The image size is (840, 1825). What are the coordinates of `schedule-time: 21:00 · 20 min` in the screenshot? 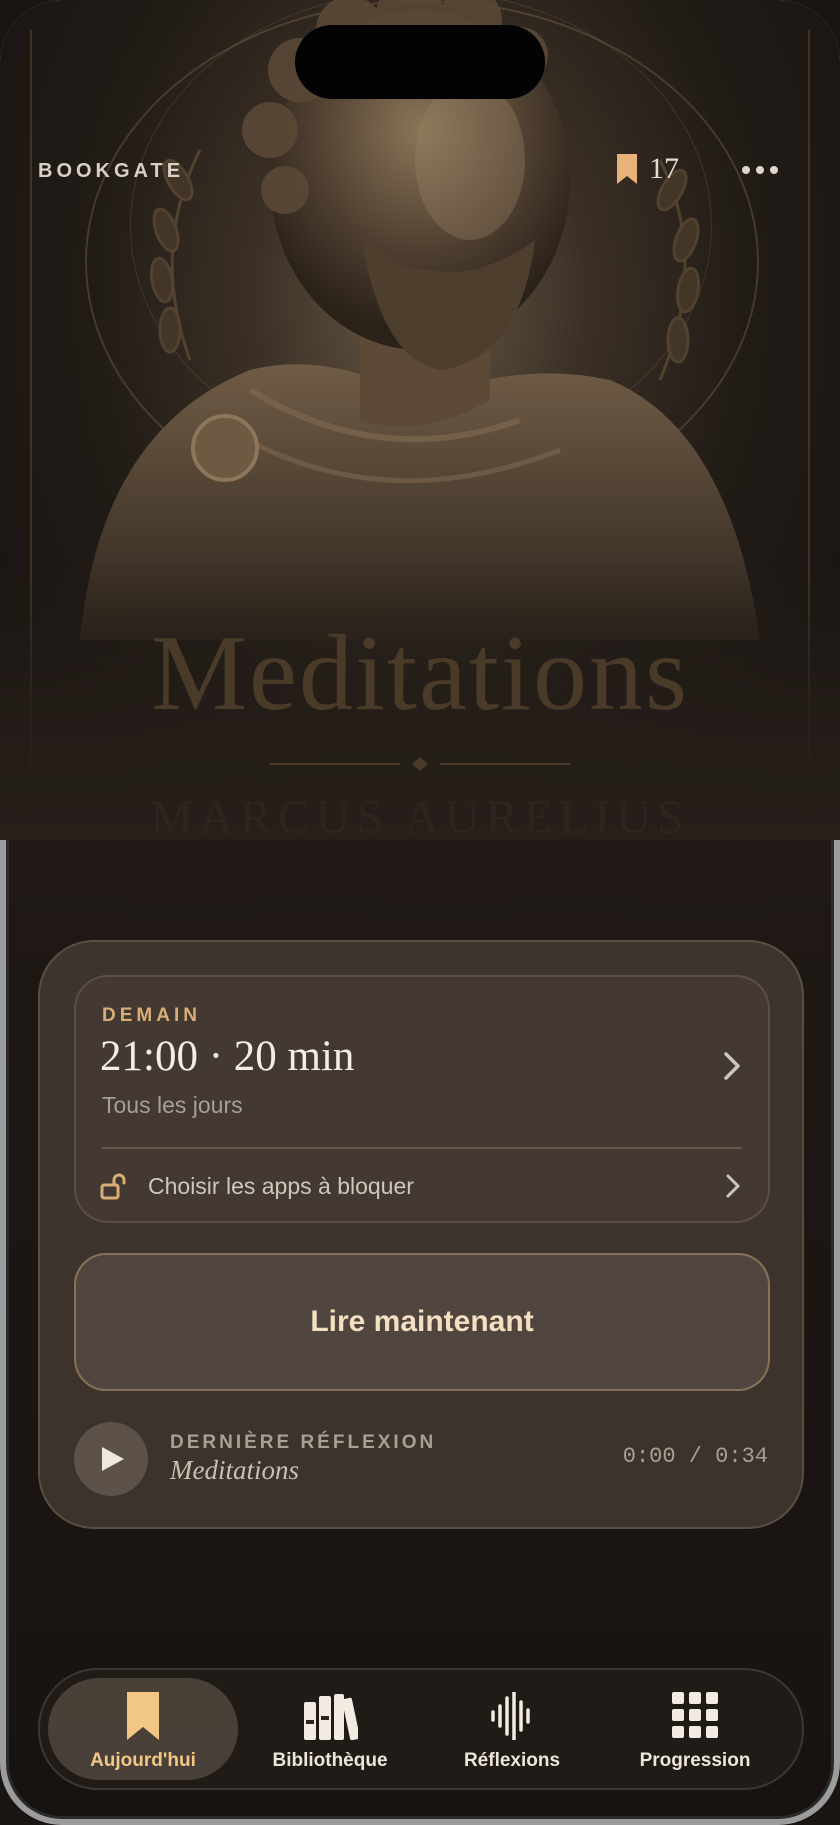 It's located at (227, 1056).